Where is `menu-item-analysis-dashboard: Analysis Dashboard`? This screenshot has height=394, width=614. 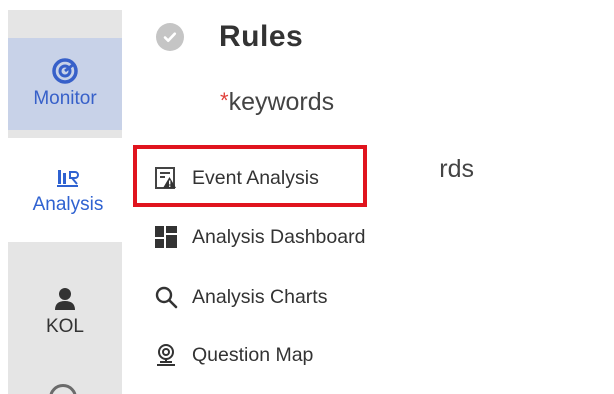
menu-item-analysis-dashboard: Analysis Dashboard is located at coordinates (259, 237).